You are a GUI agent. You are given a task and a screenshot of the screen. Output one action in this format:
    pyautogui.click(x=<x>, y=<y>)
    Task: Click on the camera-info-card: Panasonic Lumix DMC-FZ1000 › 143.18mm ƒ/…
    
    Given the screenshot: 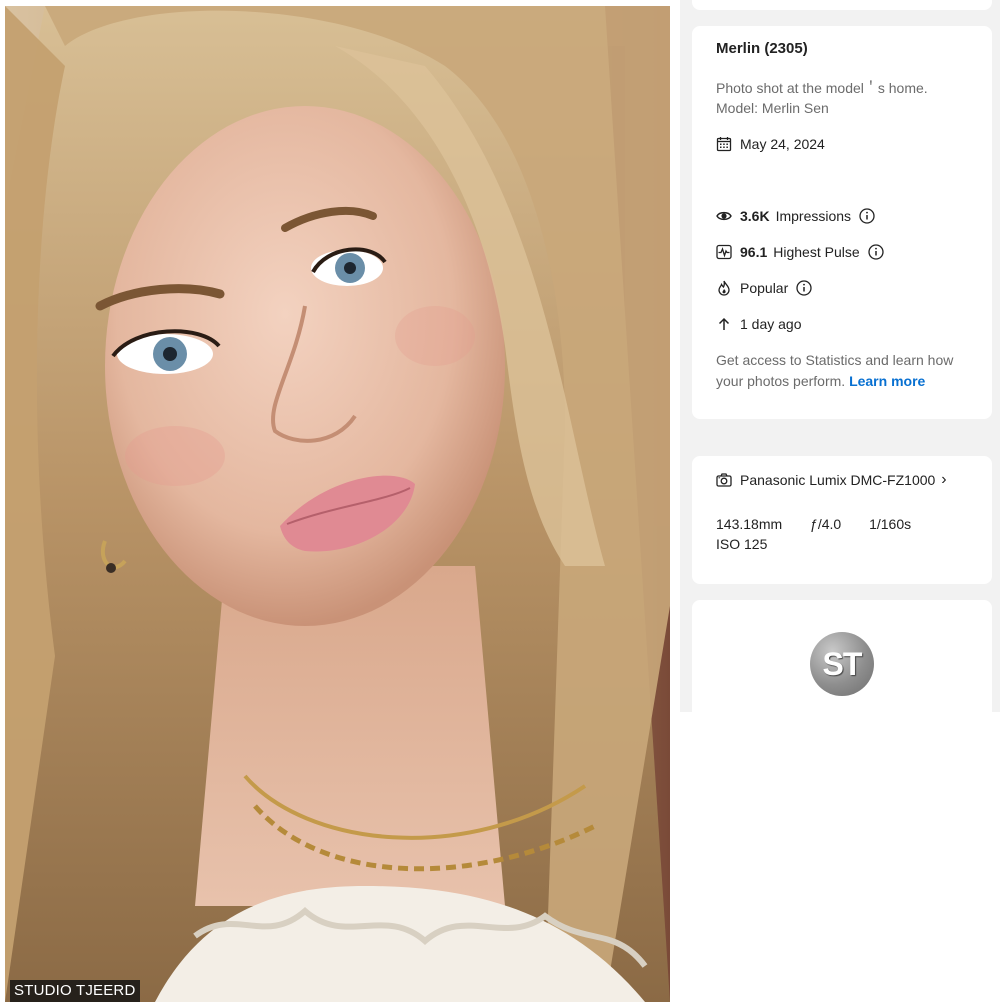 What is the action you would take?
    pyautogui.click(x=842, y=520)
    